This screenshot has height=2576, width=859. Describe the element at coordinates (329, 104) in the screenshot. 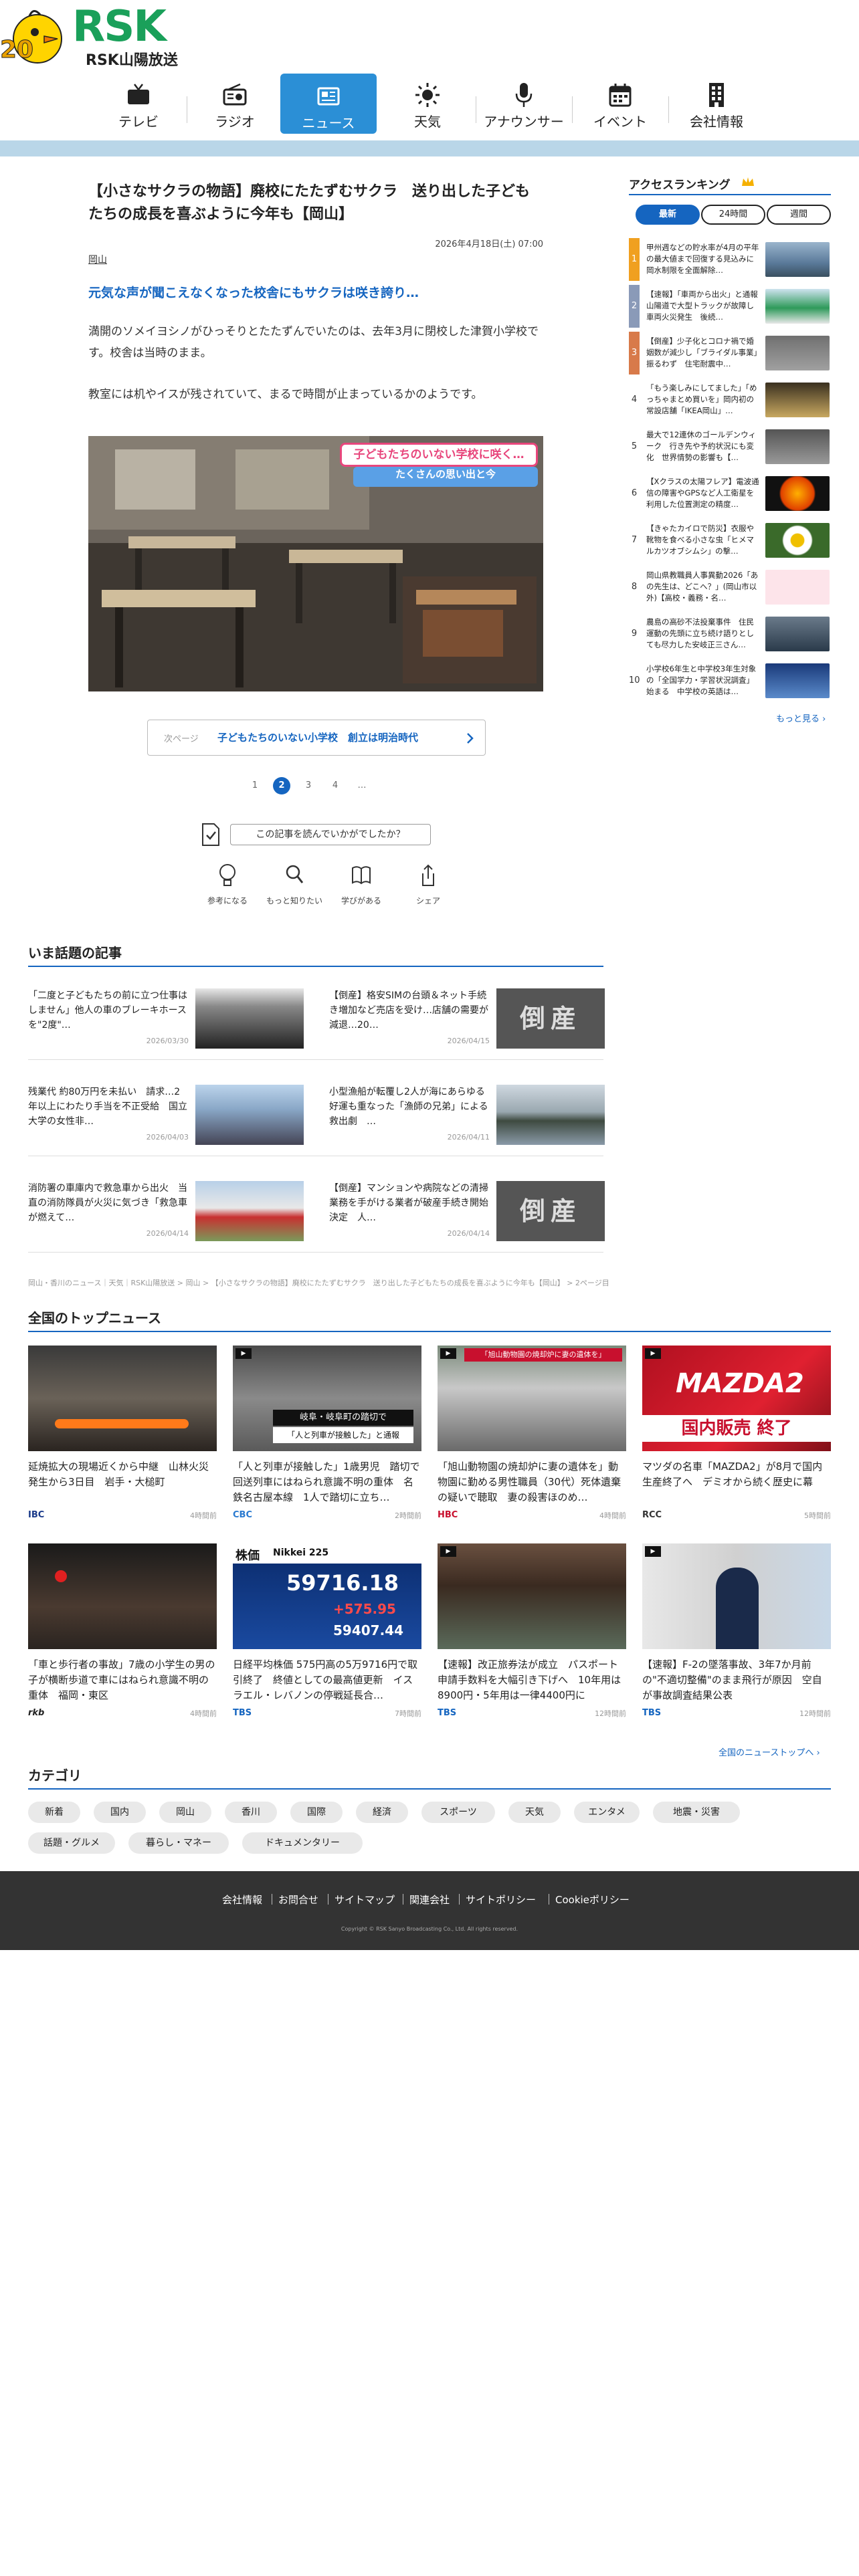

I see `nav-news: ニュース` at that location.